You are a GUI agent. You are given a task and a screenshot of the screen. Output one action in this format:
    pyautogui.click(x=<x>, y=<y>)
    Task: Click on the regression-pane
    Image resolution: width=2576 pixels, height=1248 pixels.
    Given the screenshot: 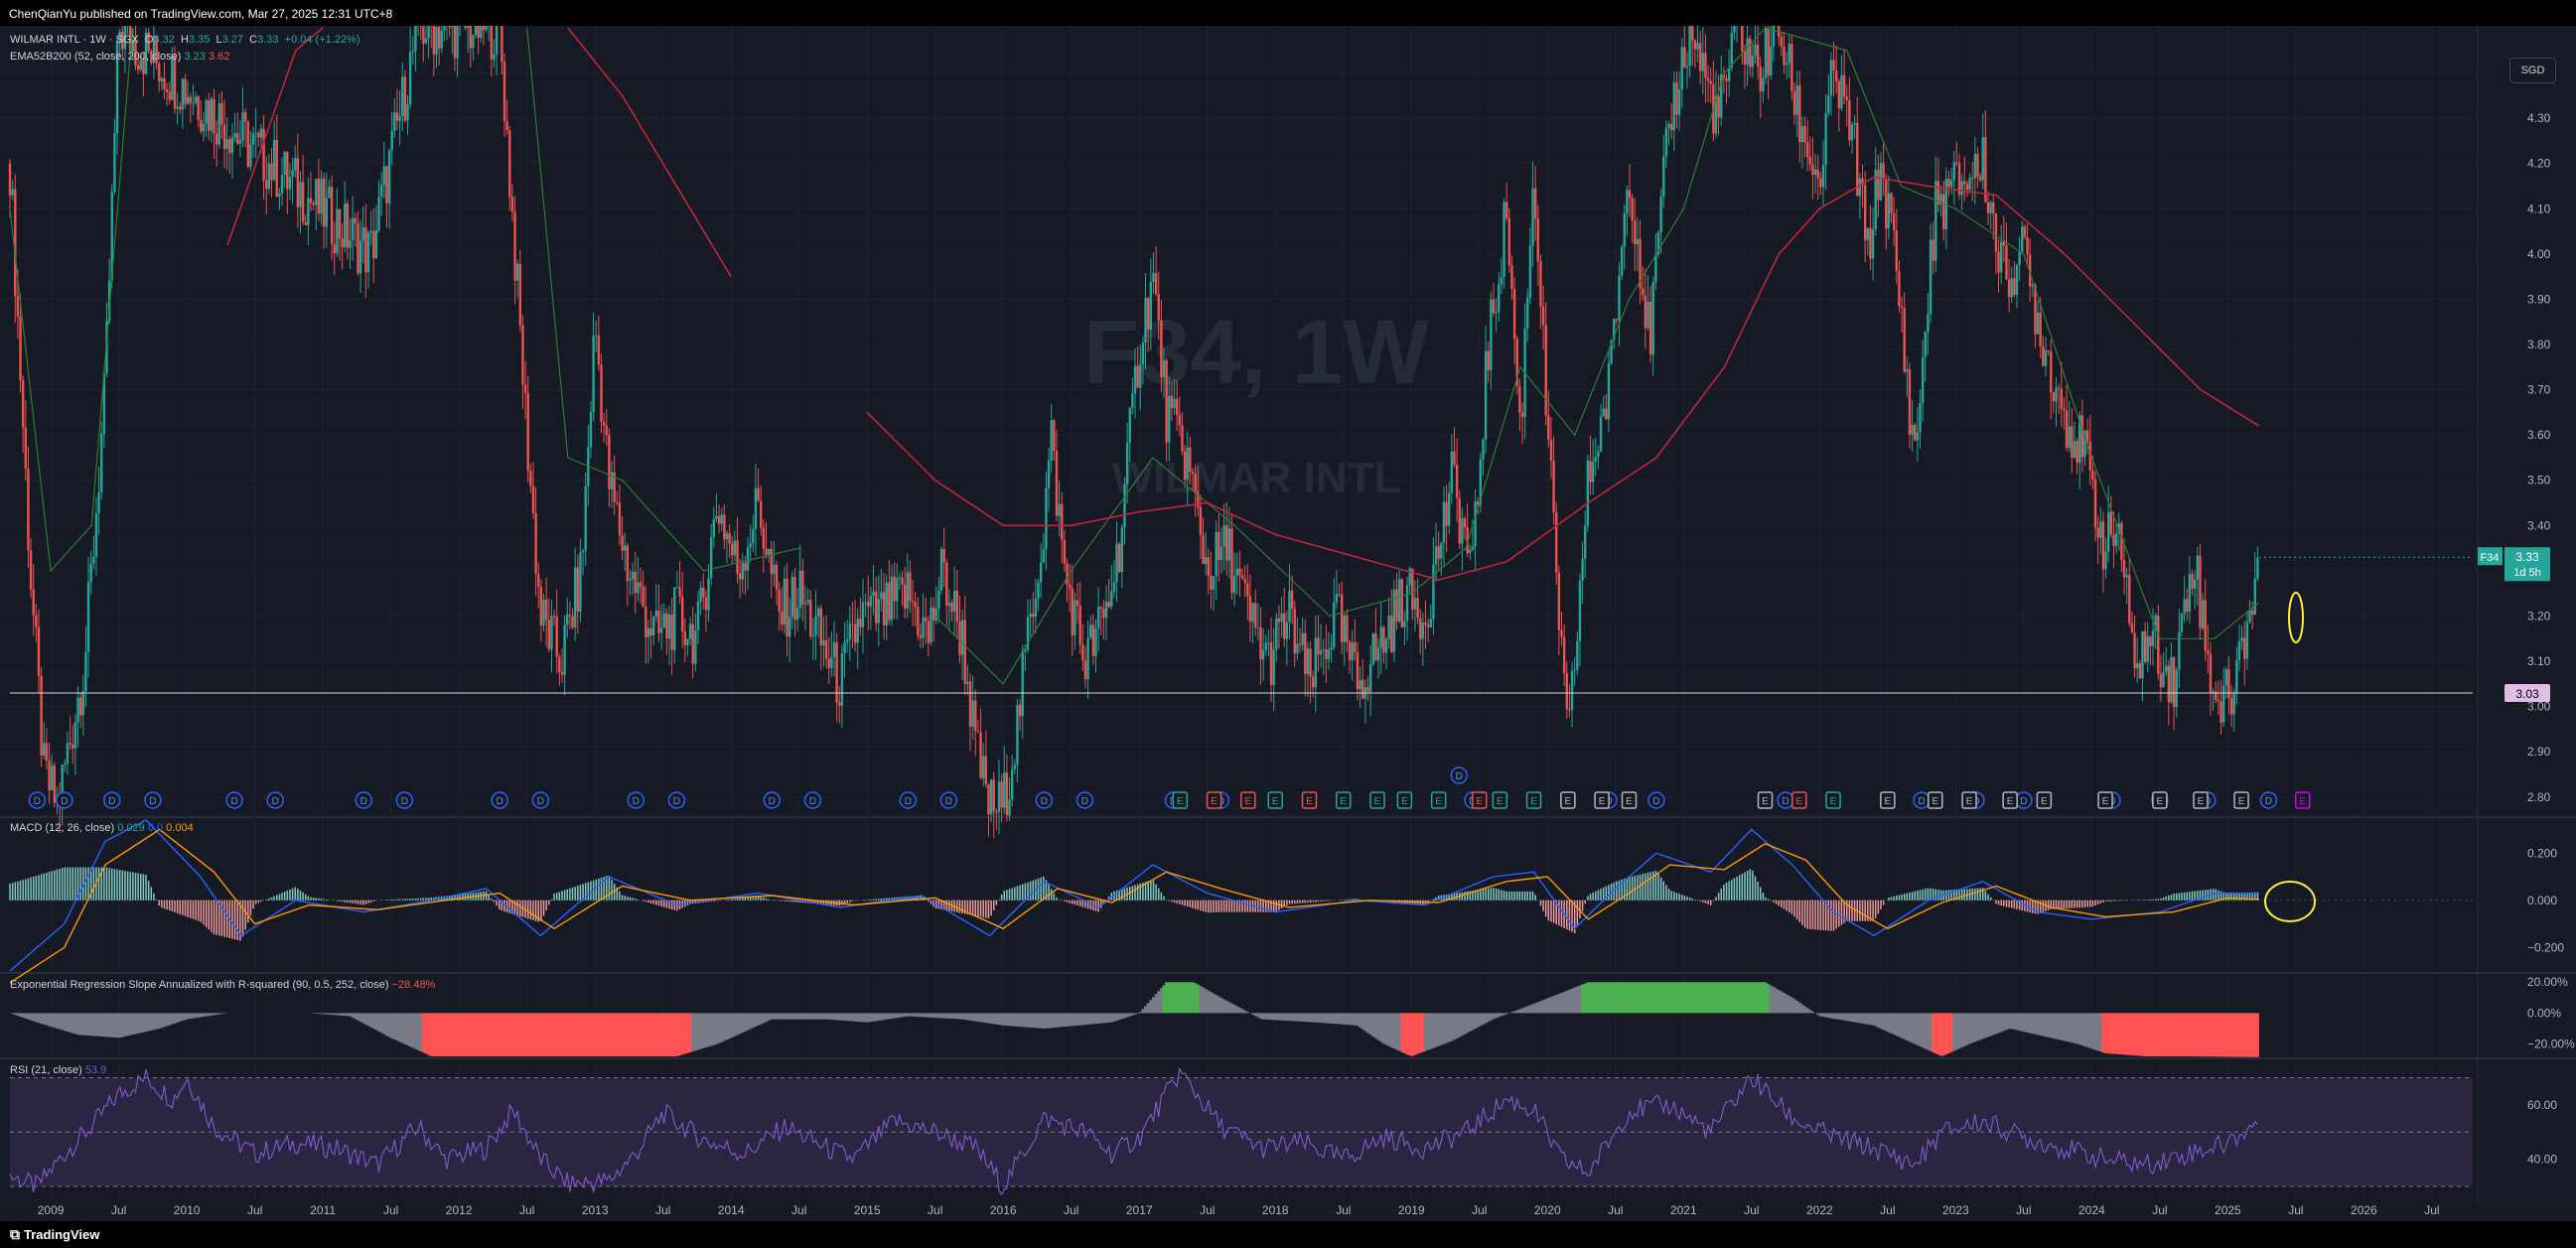 What is the action you would take?
    pyautogui.click(x=1135, y=1020)
    